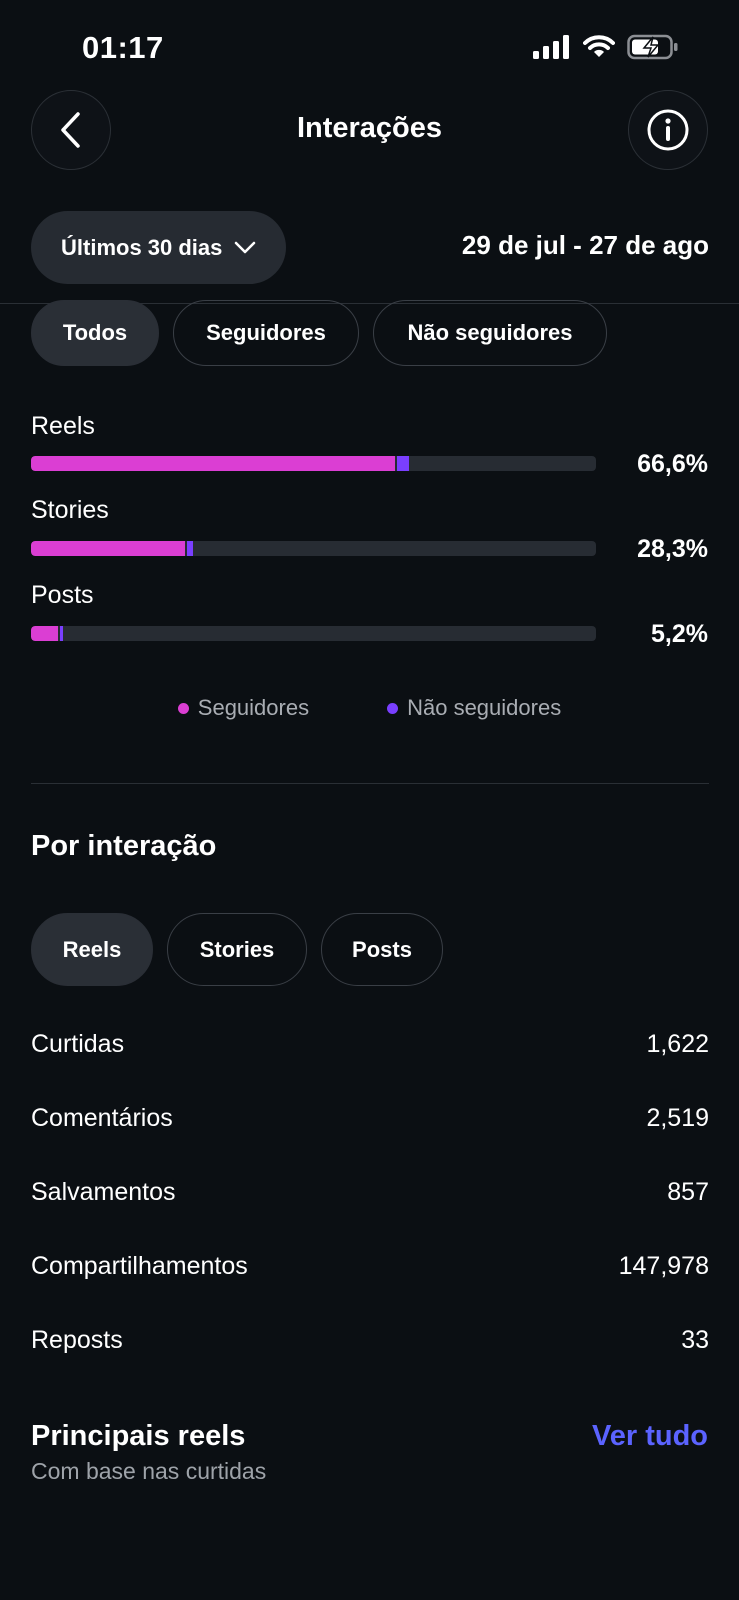 The height and width of the screenshot is (1600, 739). Describe the element at coordinates (672, 549) in the screenshot. I see `bar-pct-stories: 28,3%` at that location.